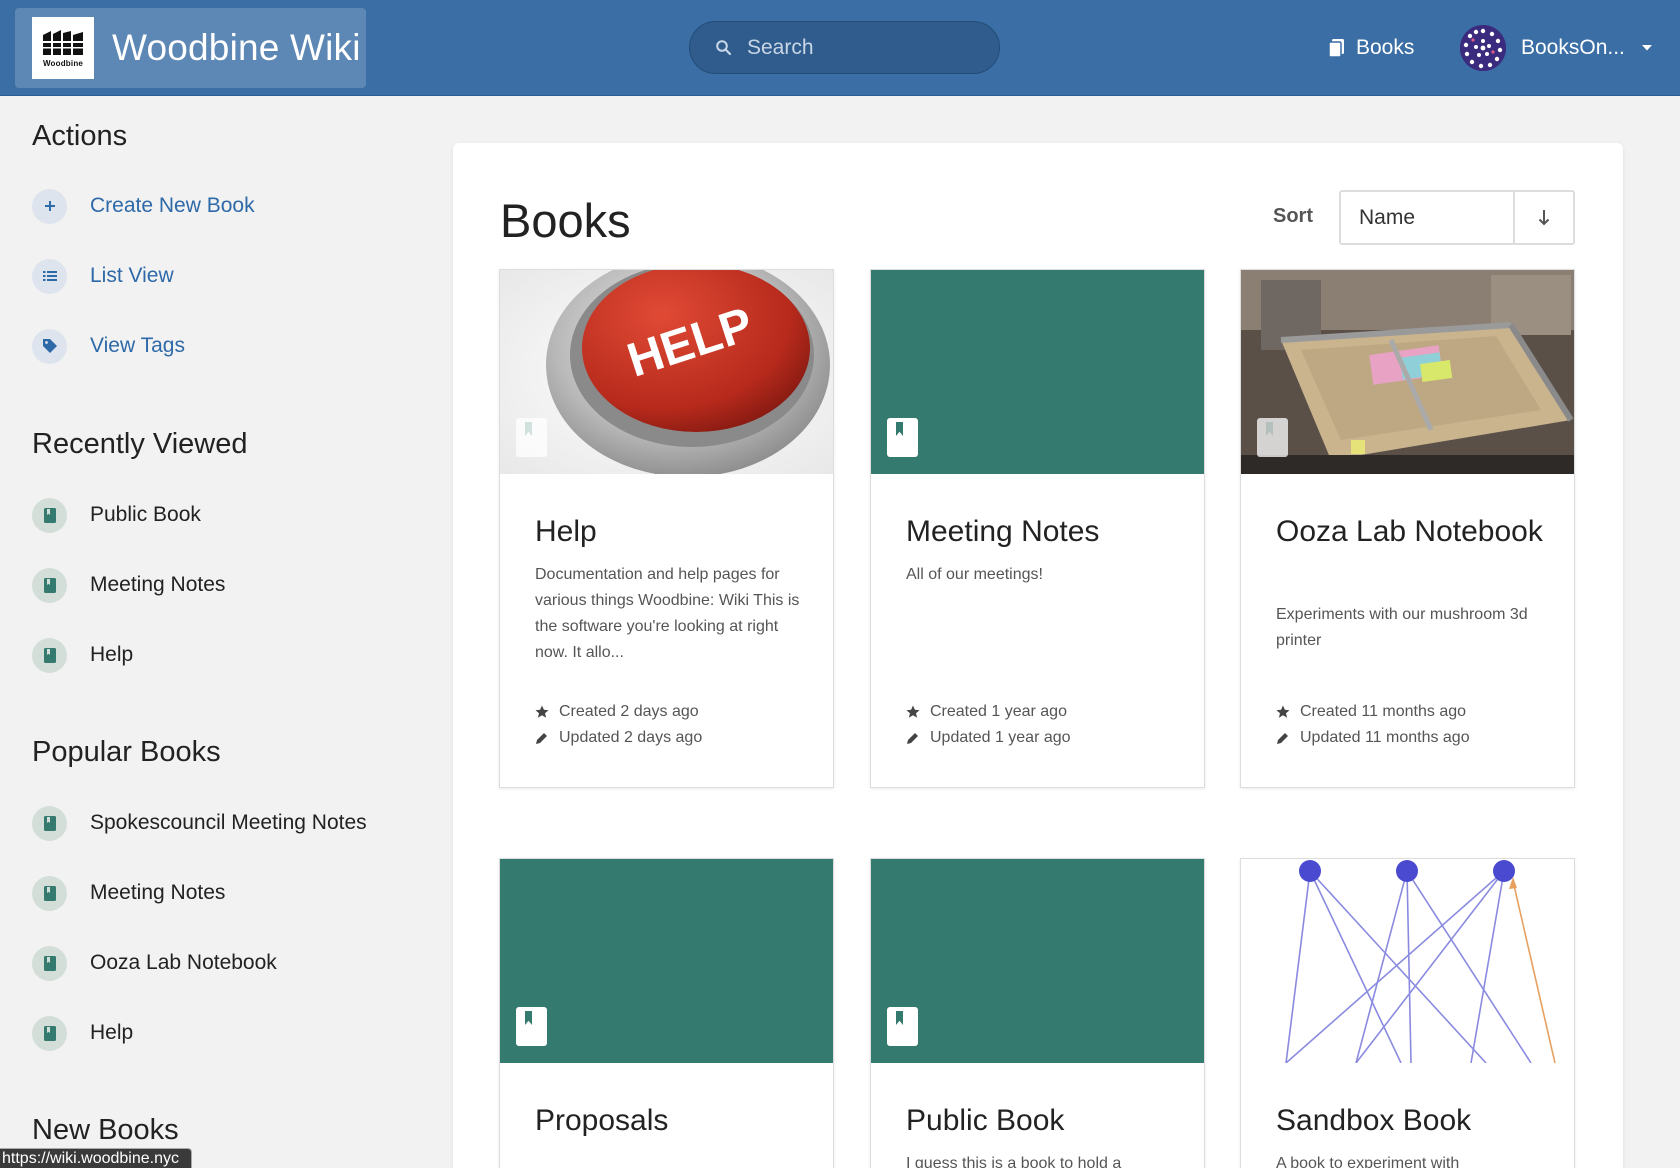 The height and width of the screenshot is (1168, 1680). Describe the element at coordinates (236, 47) in the screenshot. I see `site-title: Woodbine Wiki` at that location.